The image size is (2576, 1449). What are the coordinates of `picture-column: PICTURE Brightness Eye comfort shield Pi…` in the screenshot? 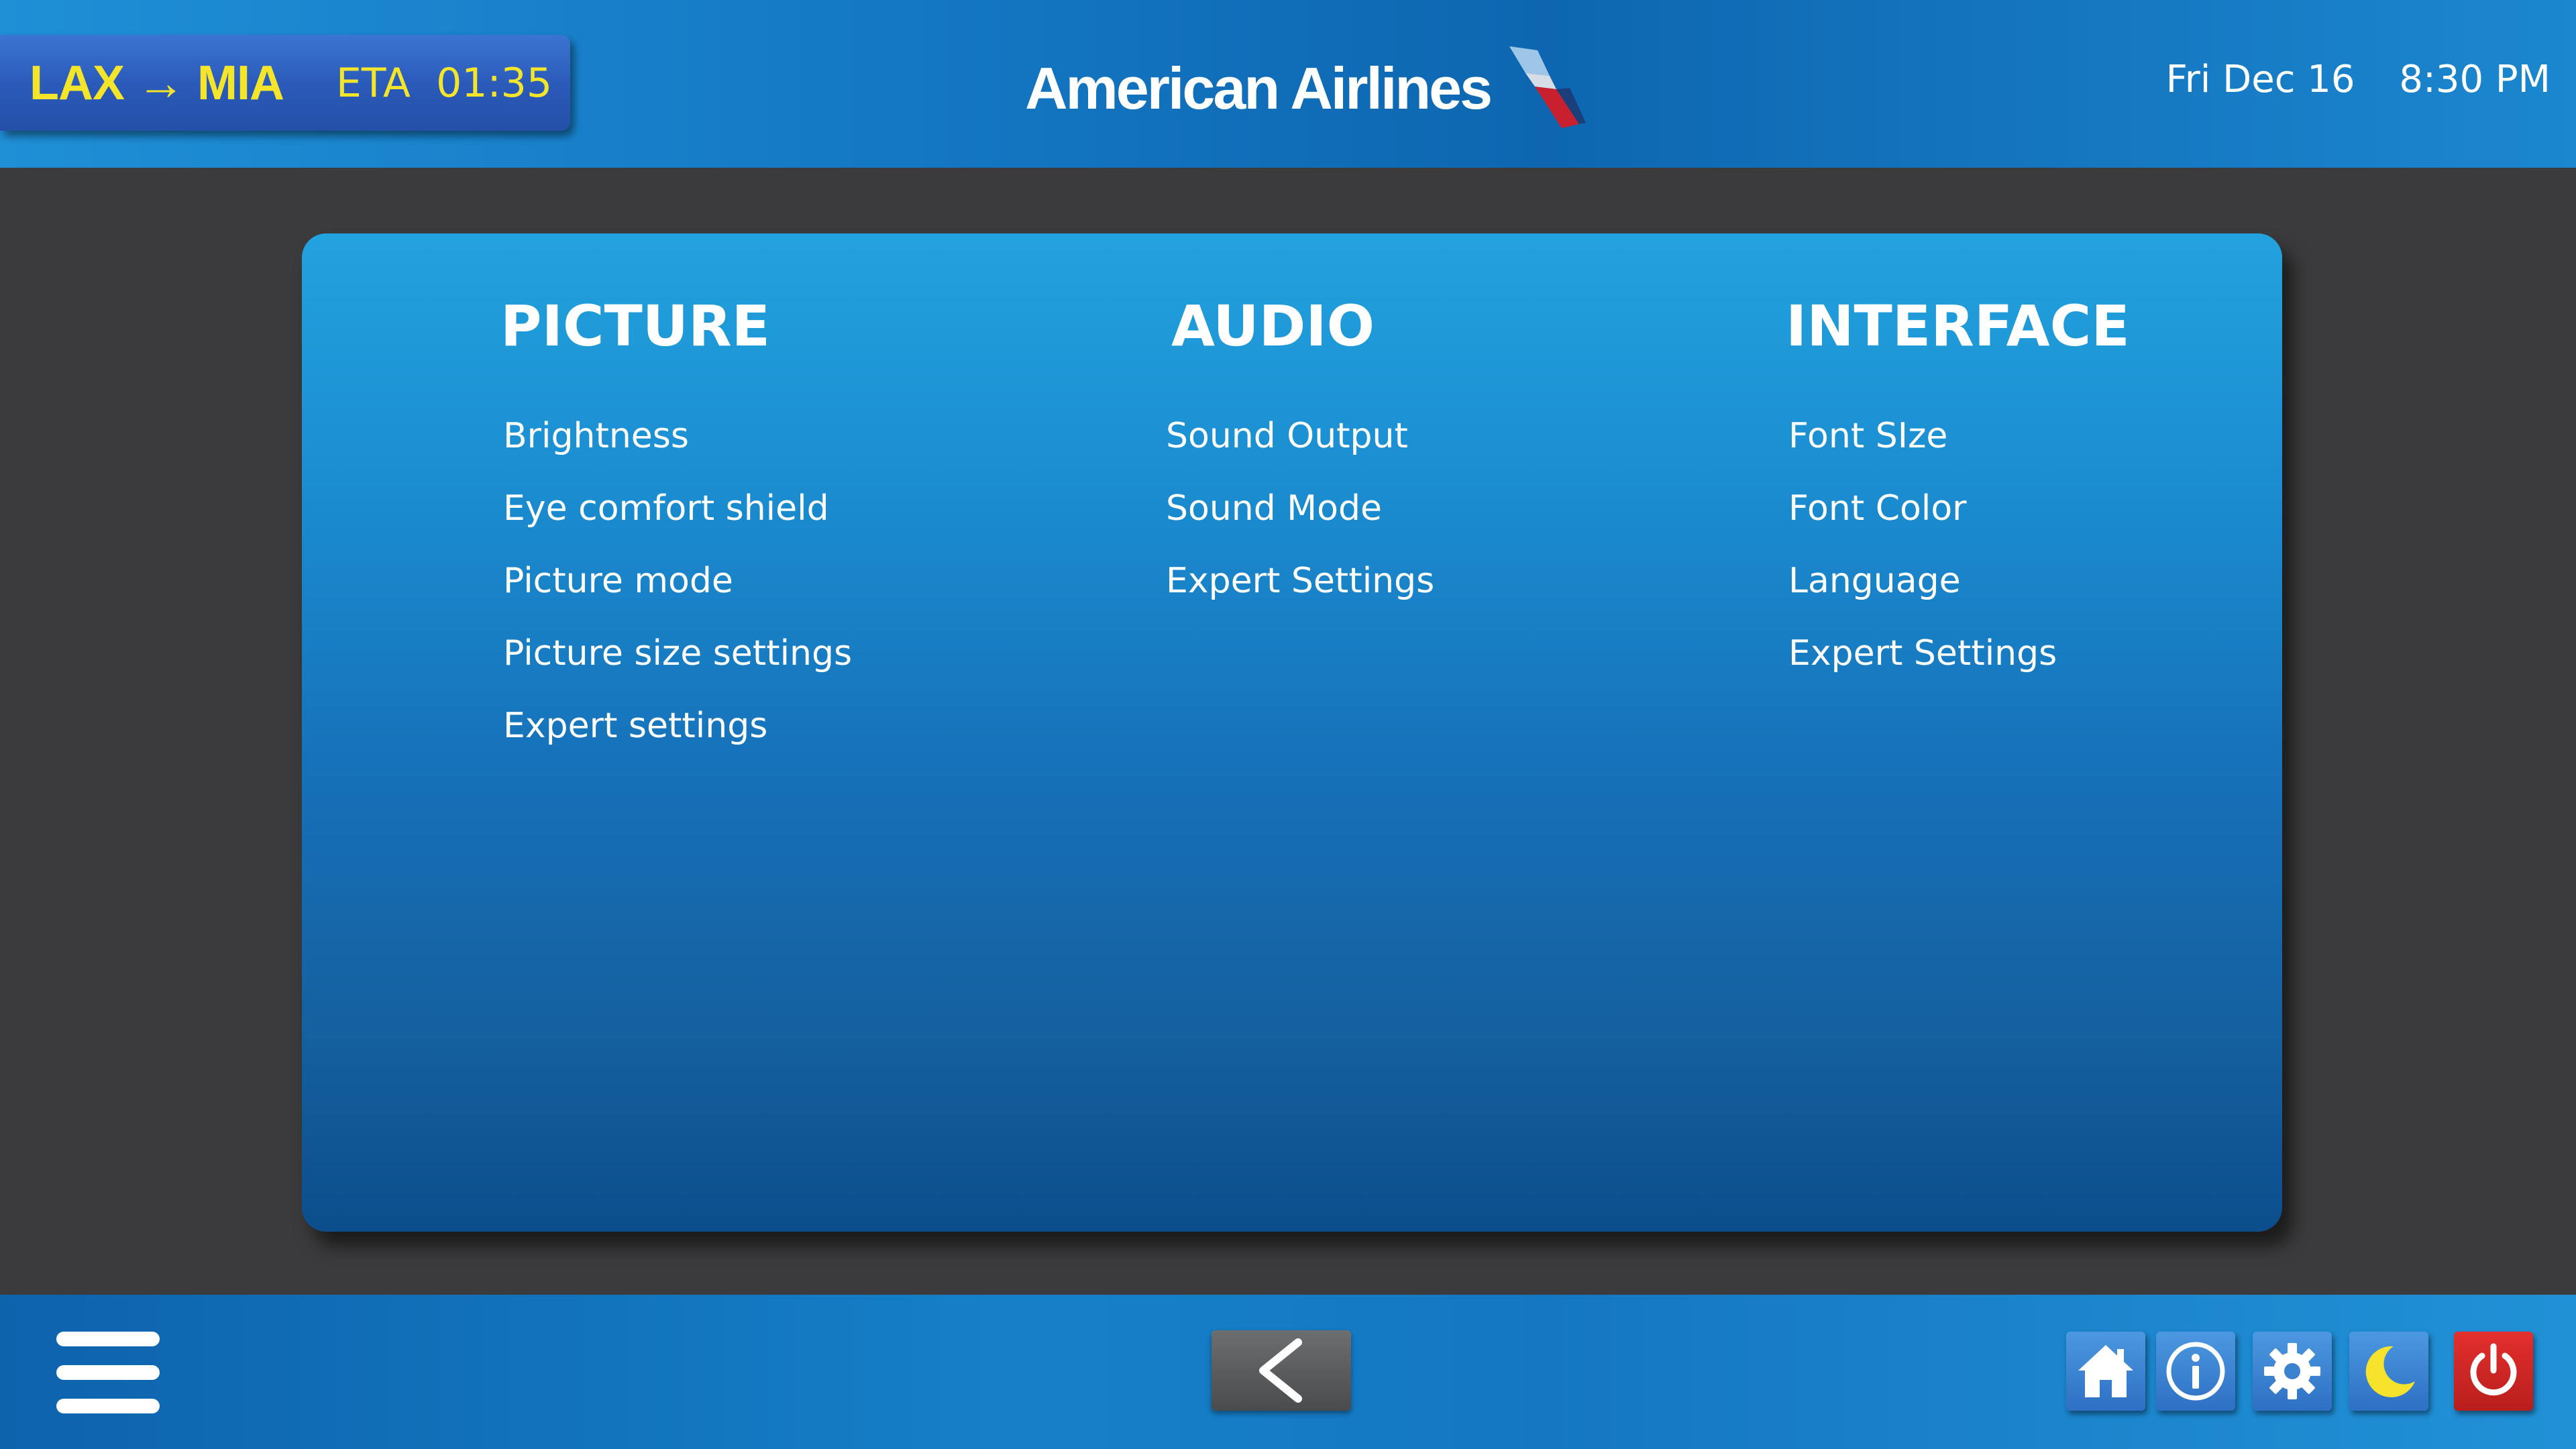 It's located at (676, 527).